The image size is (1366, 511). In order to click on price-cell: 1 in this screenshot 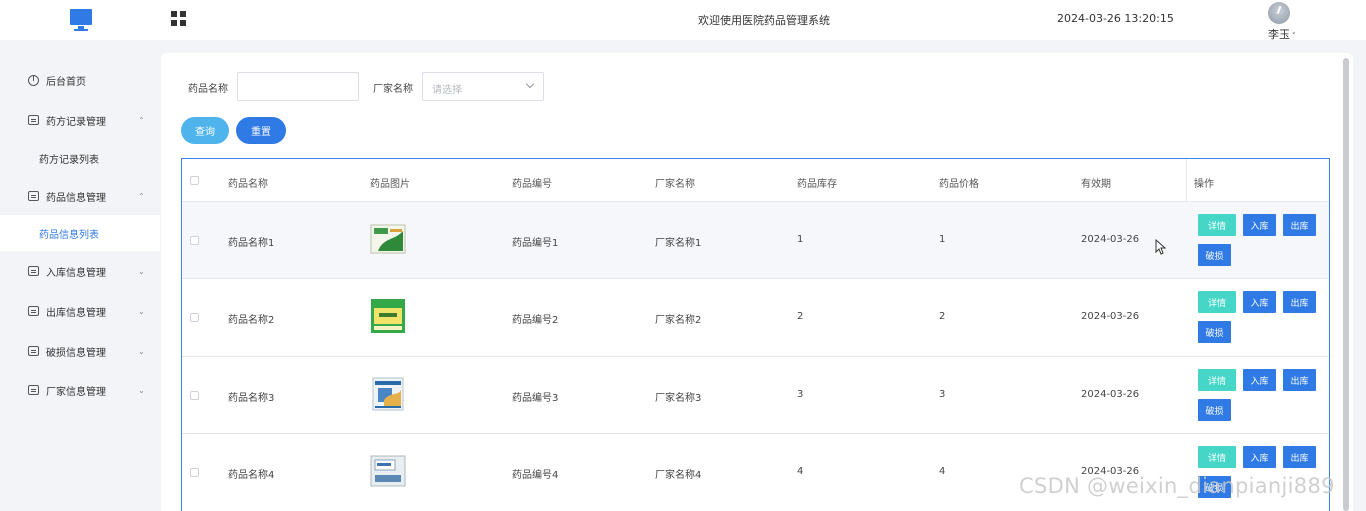, I will do `click(942, 239)`.